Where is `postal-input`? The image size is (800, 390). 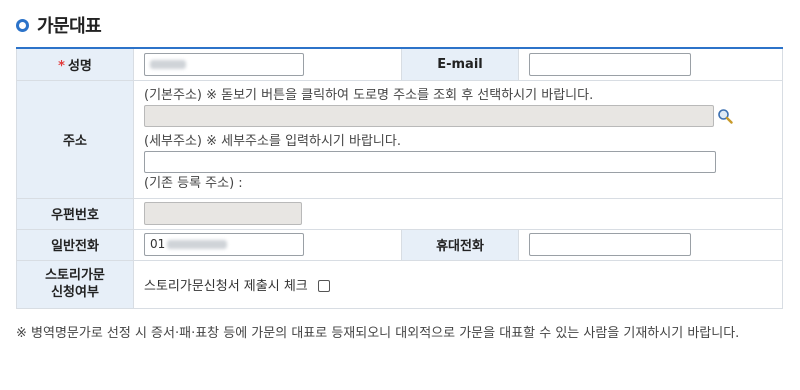
postal-input is located at coordinates (223, 213).